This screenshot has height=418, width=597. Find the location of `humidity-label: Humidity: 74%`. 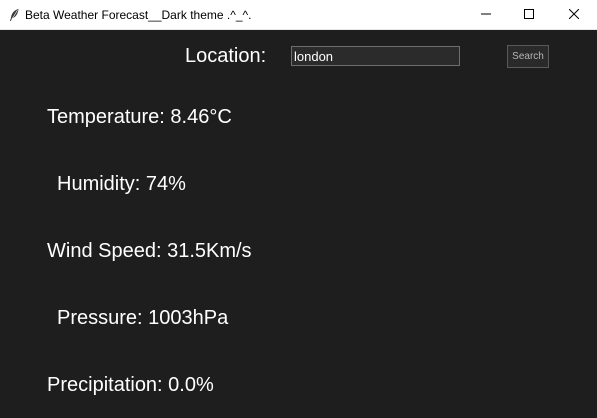

humidity-label: Humidity: 74% is located at coordinates (121, 184).